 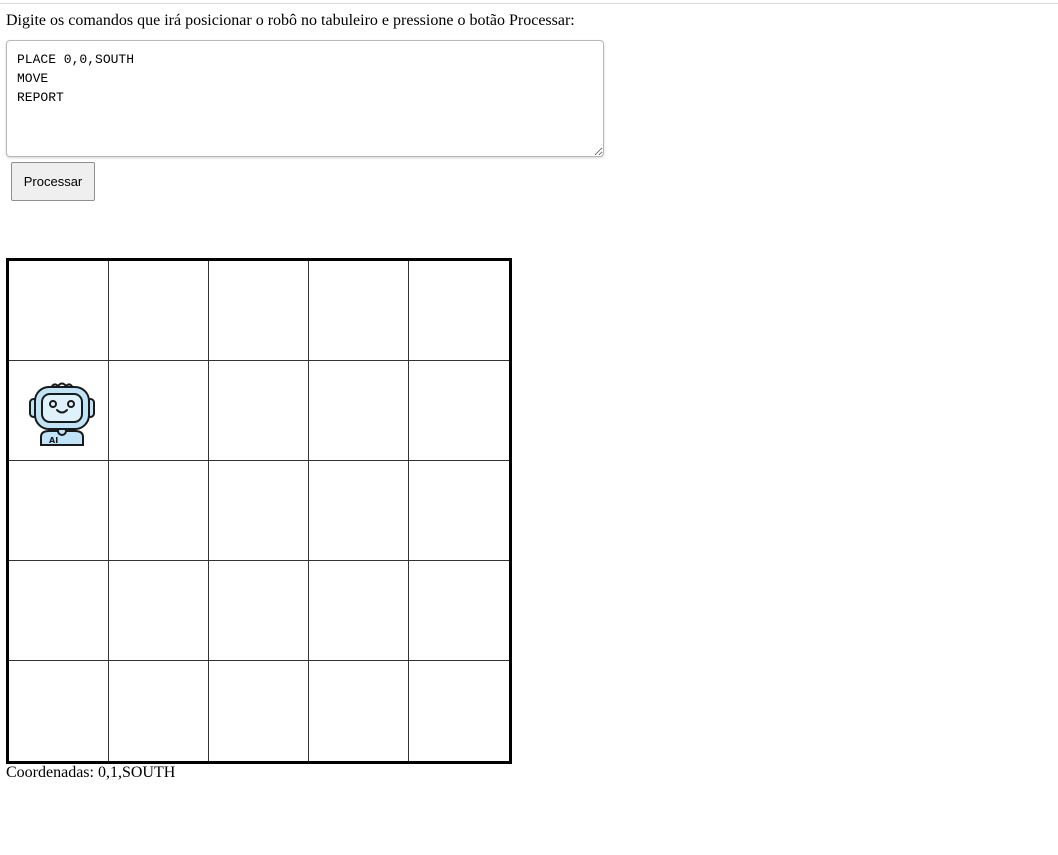 I want to click on robot-badge-text: AI, so click(x=53, y=440).